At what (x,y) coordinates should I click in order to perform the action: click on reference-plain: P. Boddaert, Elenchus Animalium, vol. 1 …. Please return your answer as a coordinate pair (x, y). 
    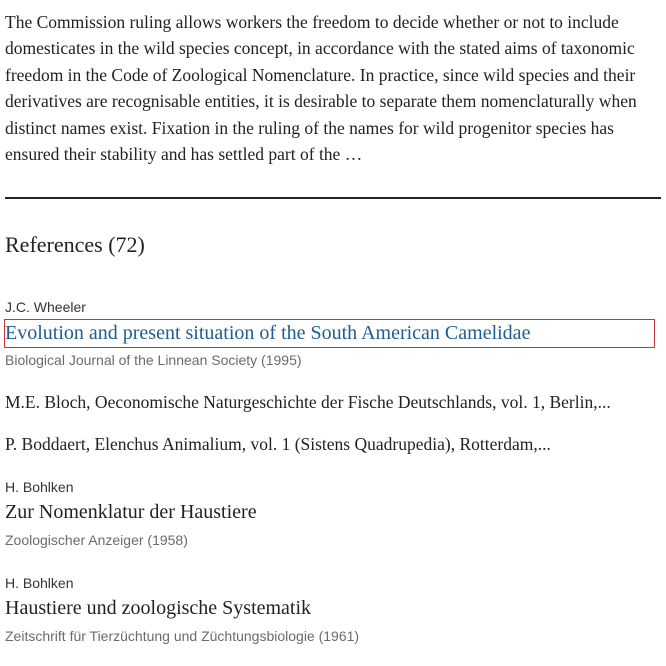
    Looking at the image, I should click on (278, 444).